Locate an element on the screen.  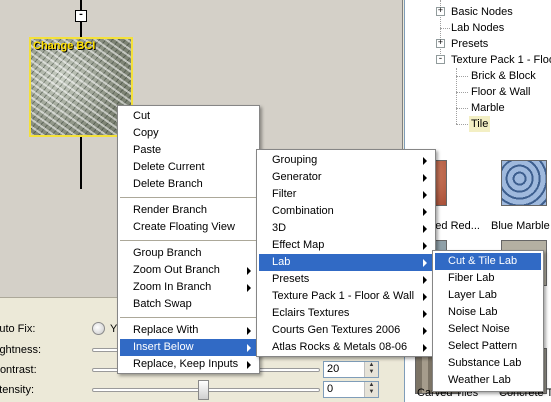
contrast-value: 20 is located at coordinates (333, 369).